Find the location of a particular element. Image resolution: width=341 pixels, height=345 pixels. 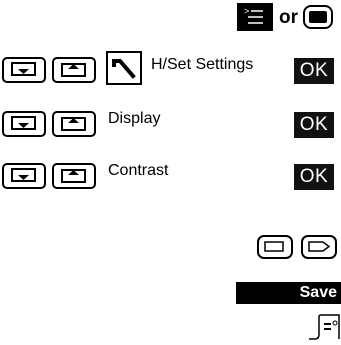

or-text: or is located at coordinates (288, 17).